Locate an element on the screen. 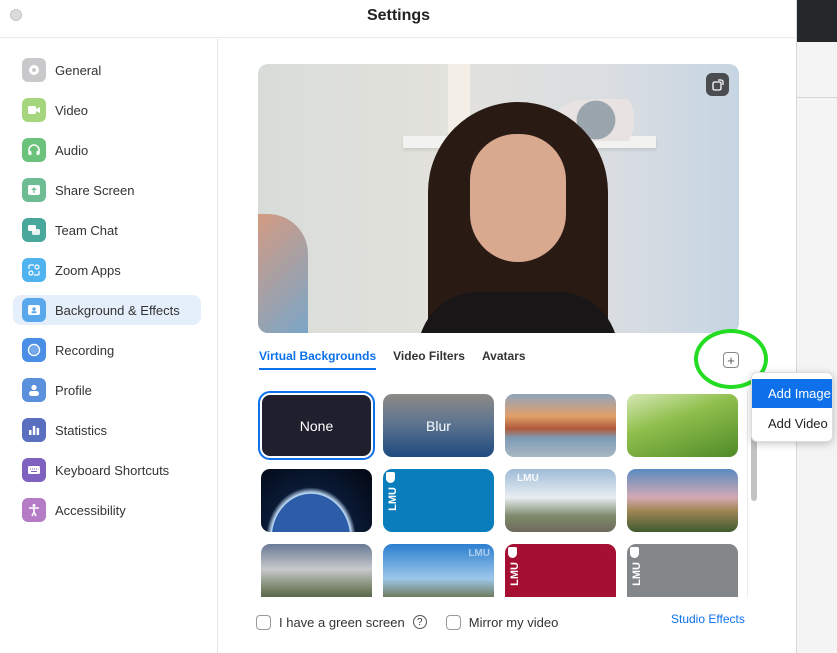 This screenshot has width=837, height=653. profile-icon is located at coordinates (34, 390).